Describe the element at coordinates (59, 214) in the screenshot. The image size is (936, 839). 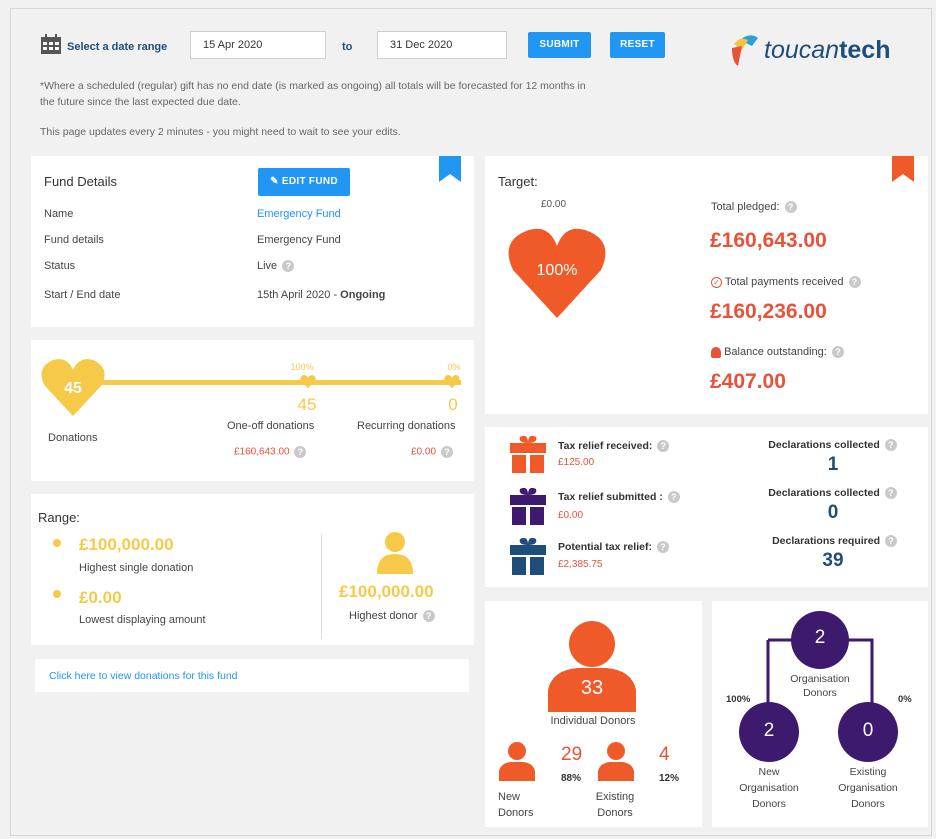
I see `fund-name-label: Name` at that location.